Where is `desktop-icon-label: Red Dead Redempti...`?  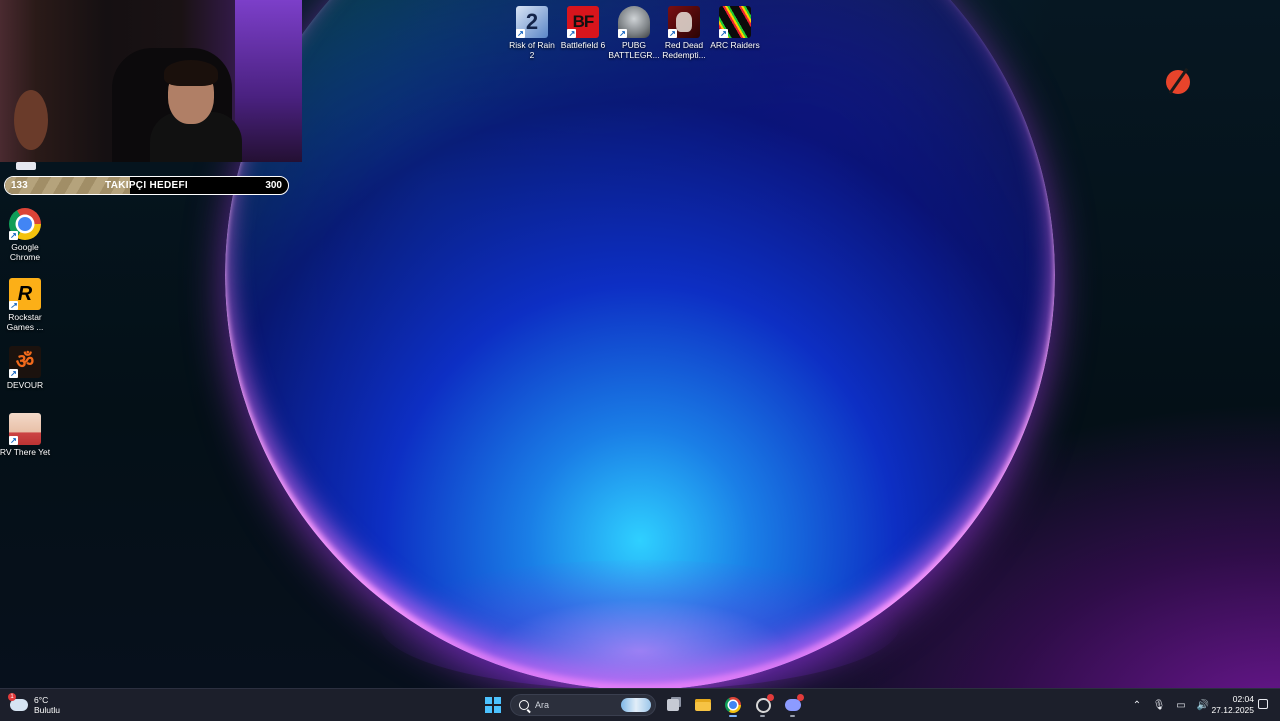 desktop-icon-label: Red Dead Redempti... is located at coordinates (684, 50).